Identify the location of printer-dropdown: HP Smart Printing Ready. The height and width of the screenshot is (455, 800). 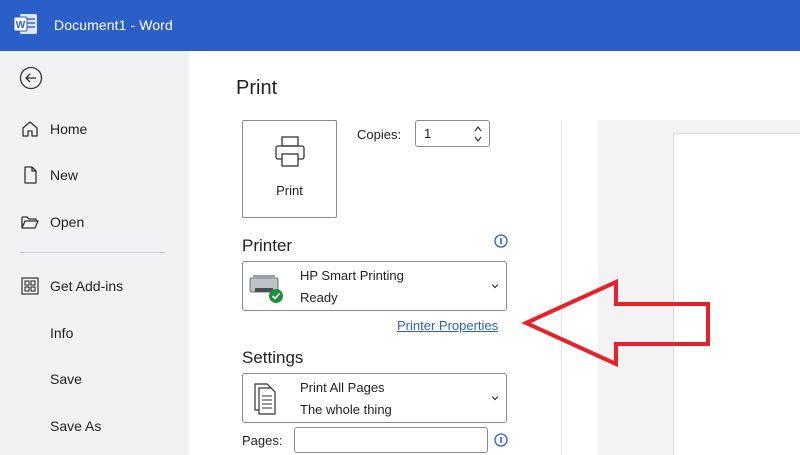
(374, 286).